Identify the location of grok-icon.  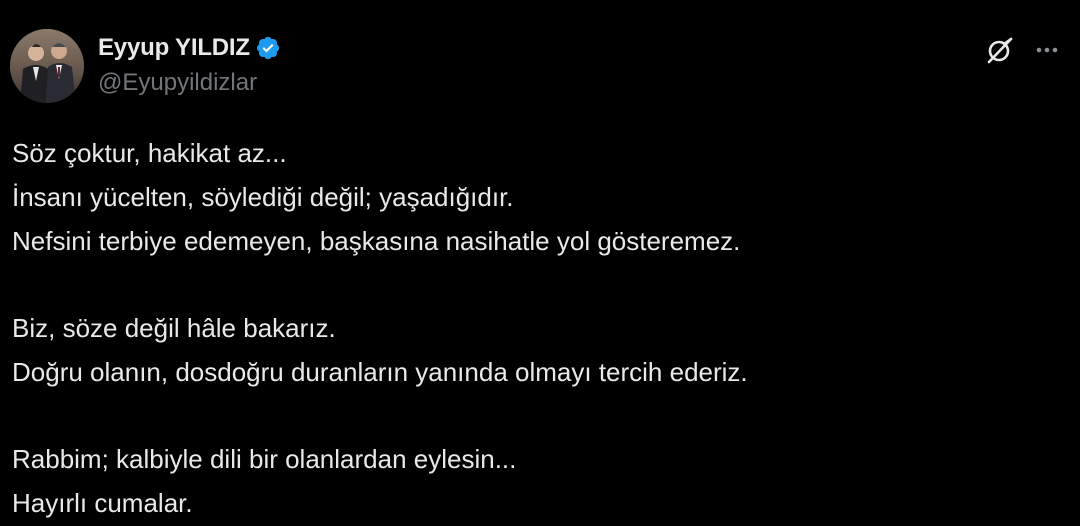
(1000, 50).